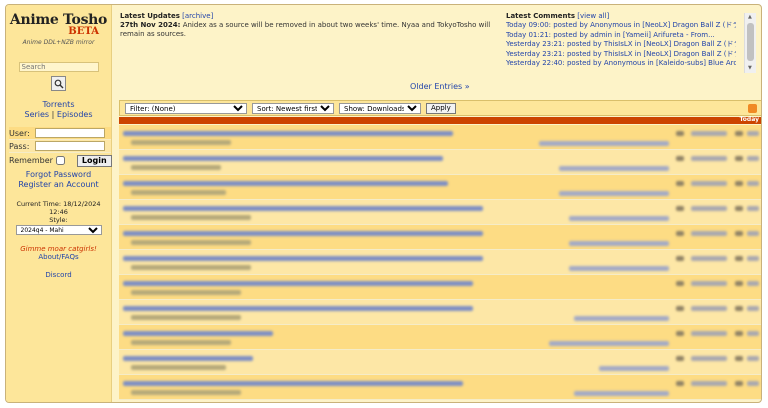 The height and width of the screenshot is (408, 768). Describe the element at coordinates (441, 108) in the screenshot. I see `apply-button: Apply` at that location.